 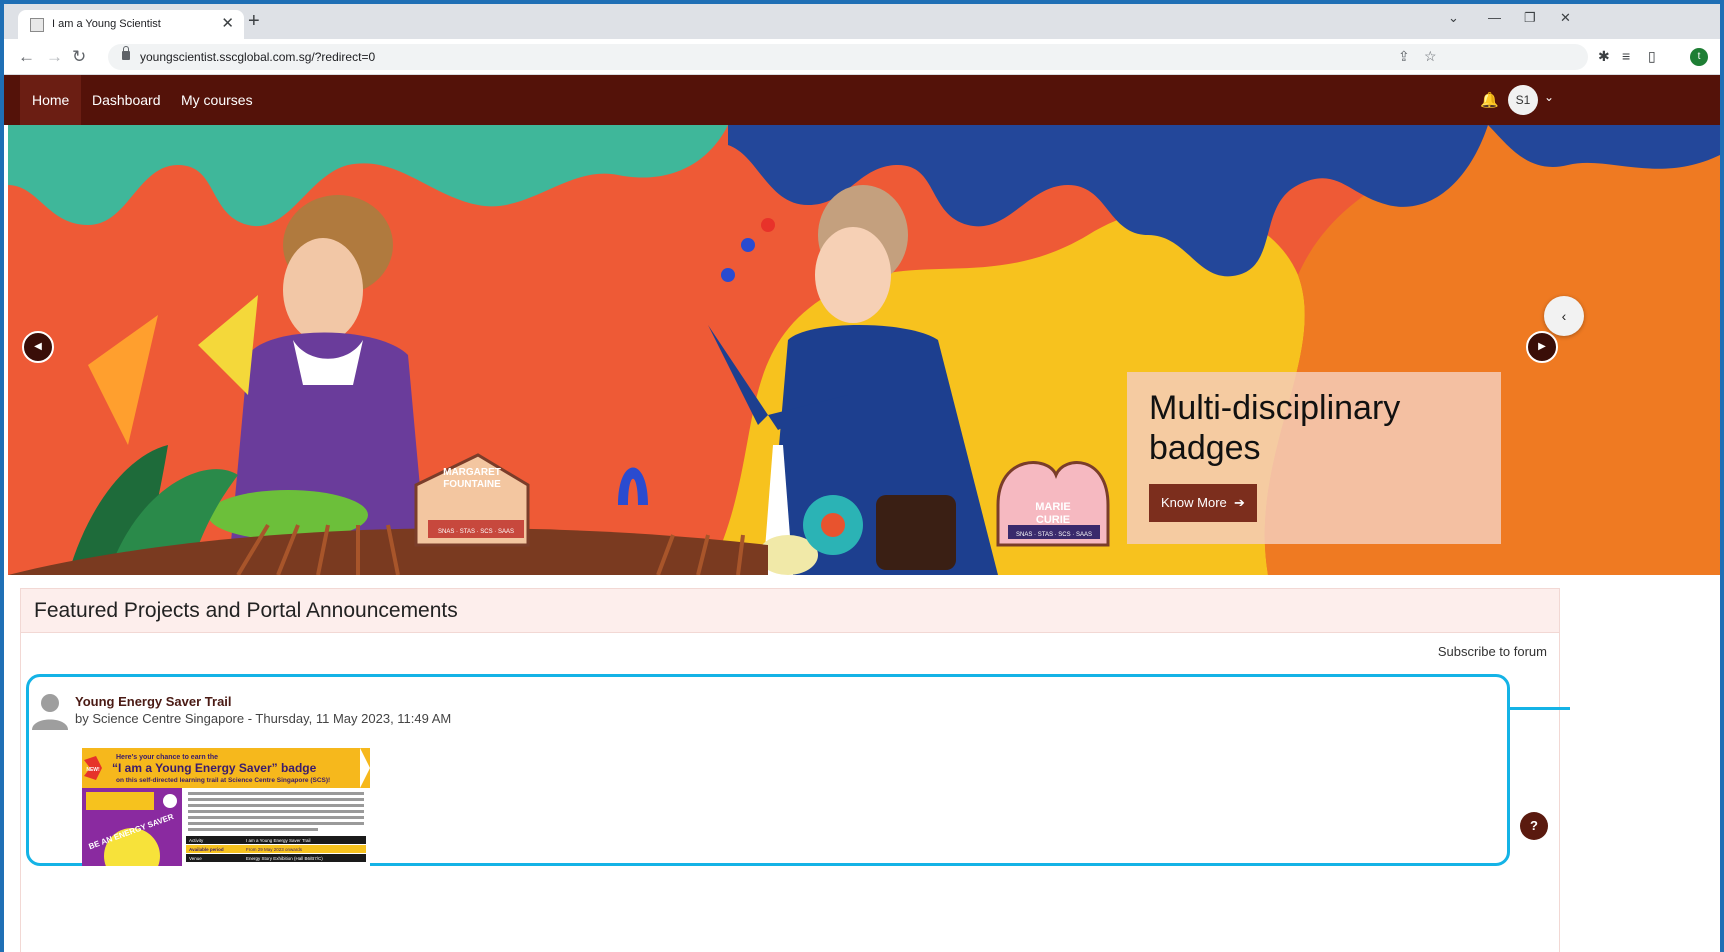 What do you see at coordinates (1604, 56) in the screenshot?
I see `extensions-icon: ✱` at bounding box center [1604, 56].